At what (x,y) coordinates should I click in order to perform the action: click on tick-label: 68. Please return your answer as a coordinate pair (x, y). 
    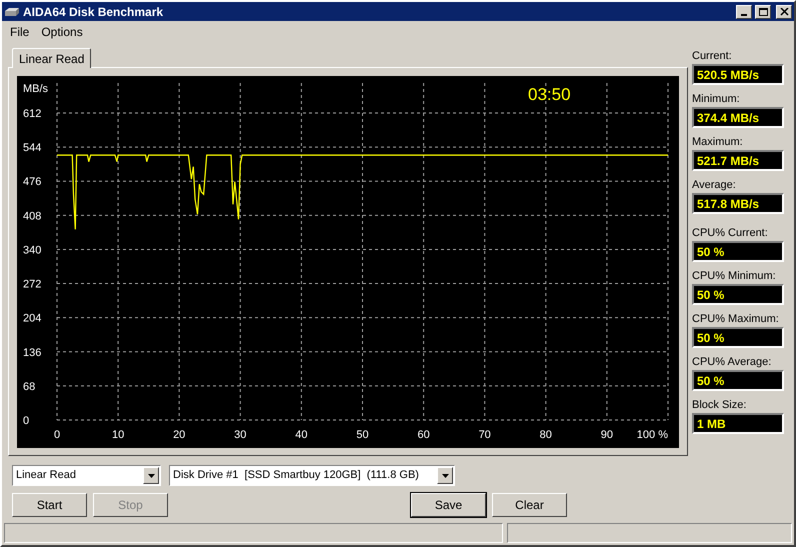
    Looking at the image, I should click on (29, 386).